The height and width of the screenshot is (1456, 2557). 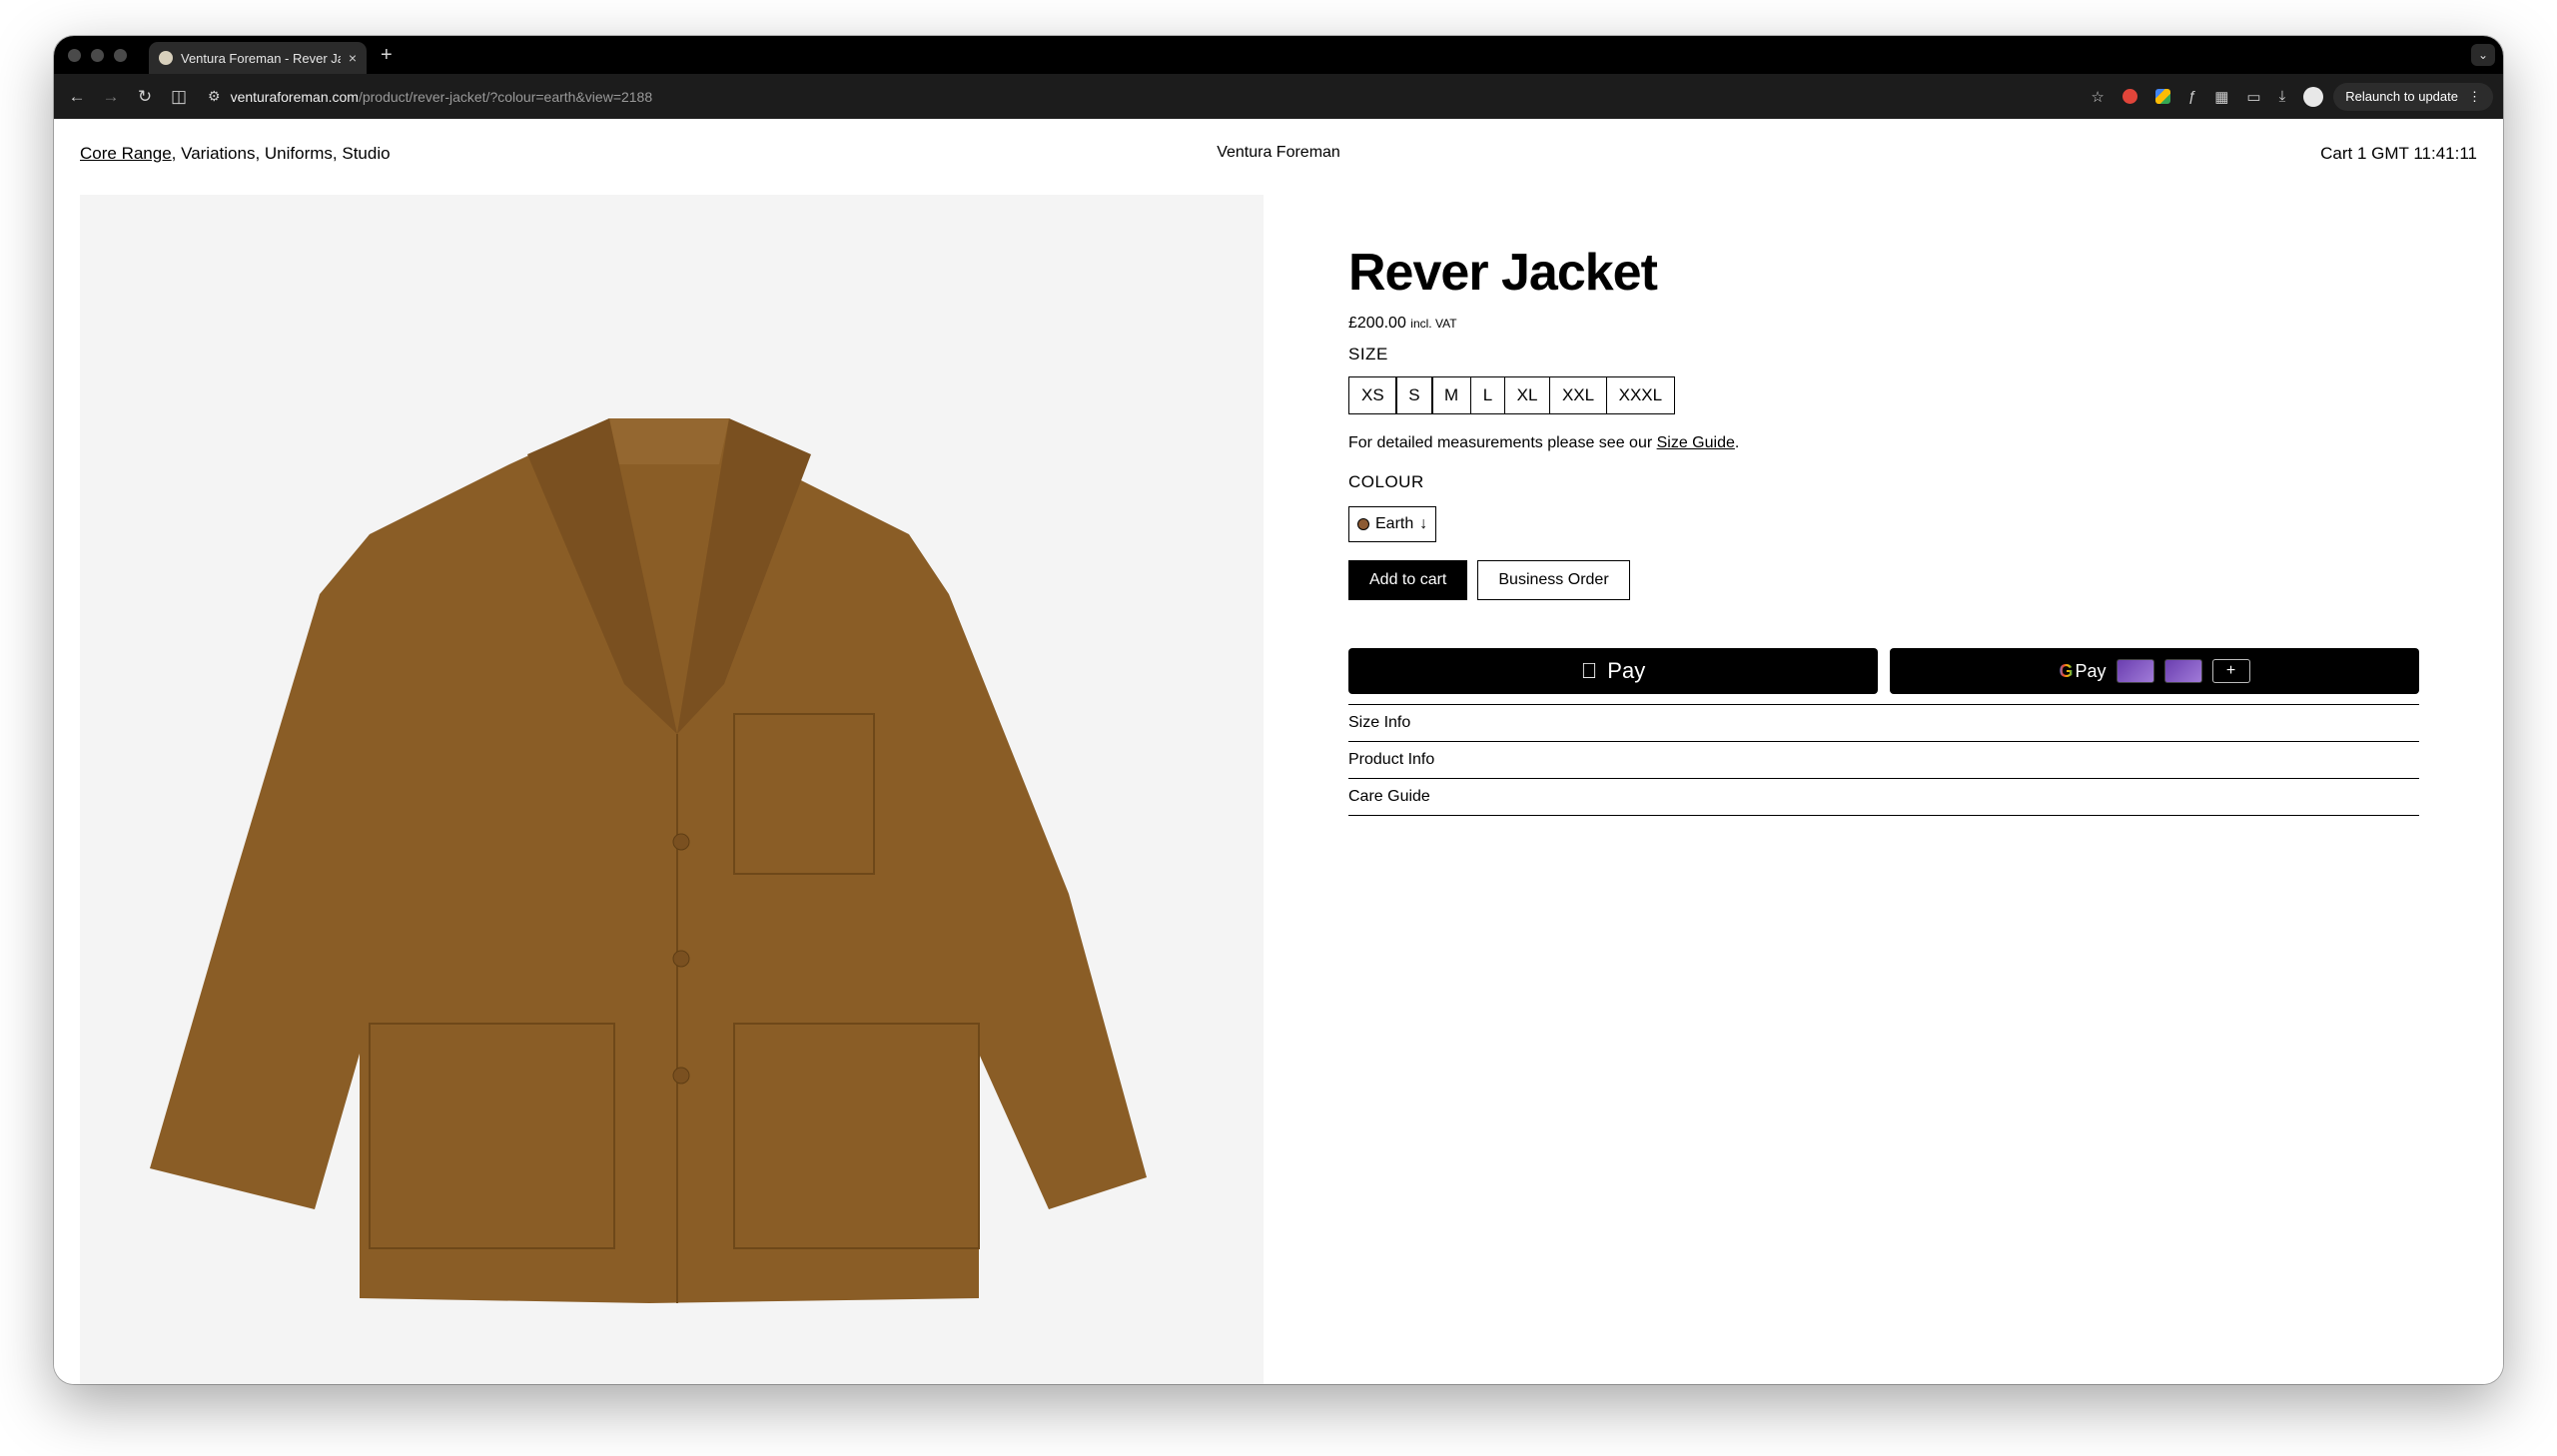 What do you see at coordinates (1503, 273) in the screenshot?
I see `product-title: Rever Jacket` at bounding box center [1503, 273].